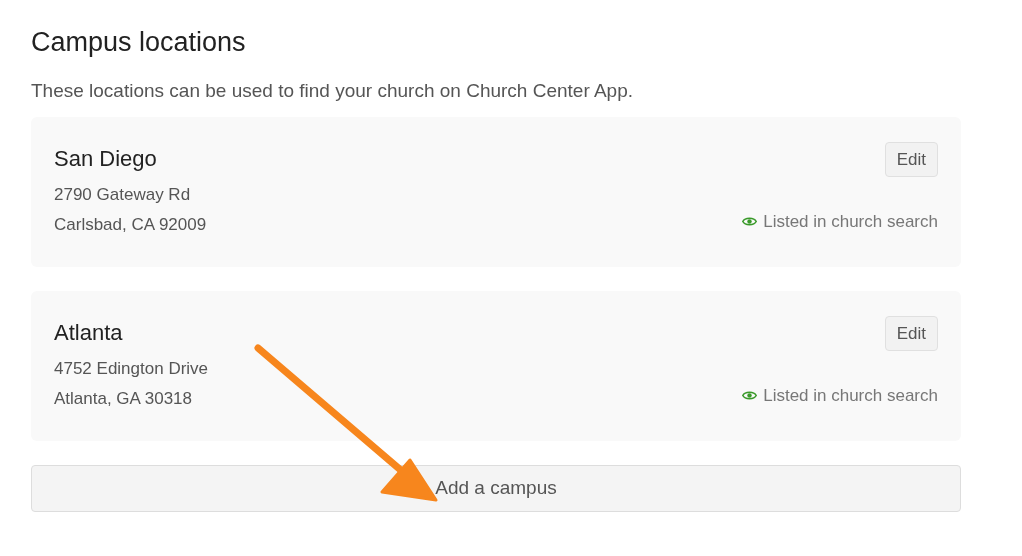  Describe the element at coordinates (138, 42) in the screenshot. I see `page-heading: Campus locations` at that location.